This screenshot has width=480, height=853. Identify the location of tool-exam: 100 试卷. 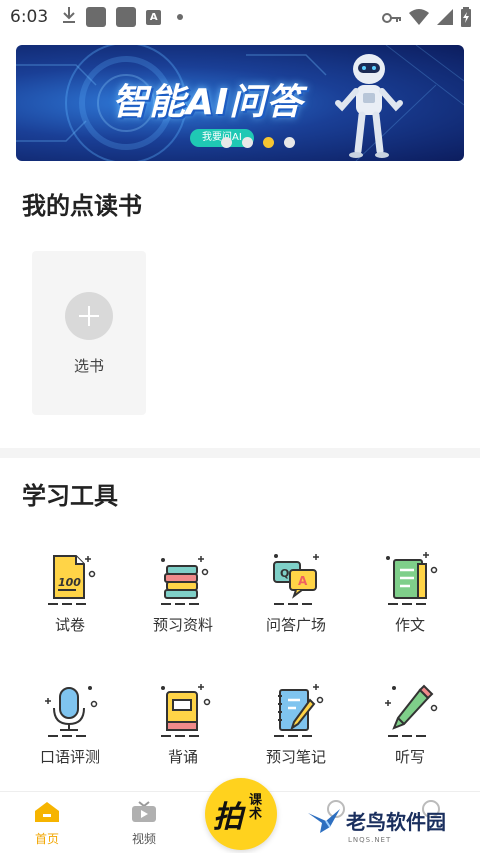
(70, 592).